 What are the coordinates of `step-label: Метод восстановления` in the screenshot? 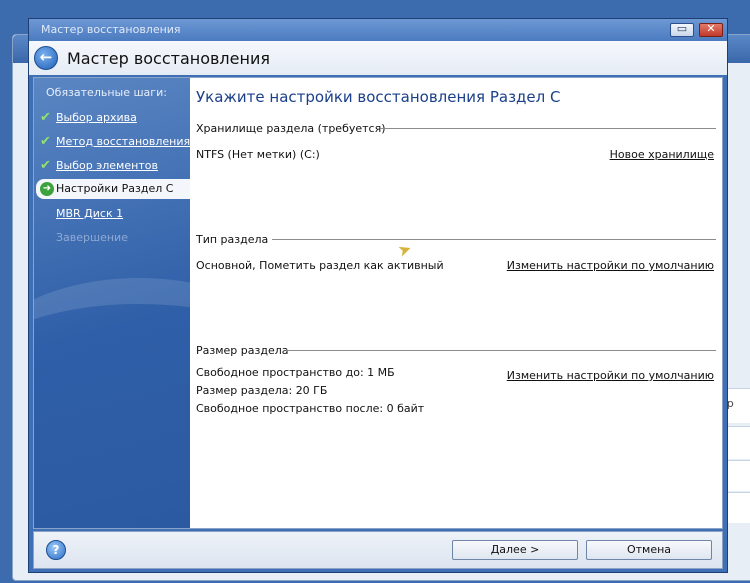 It's located at (123, 141).